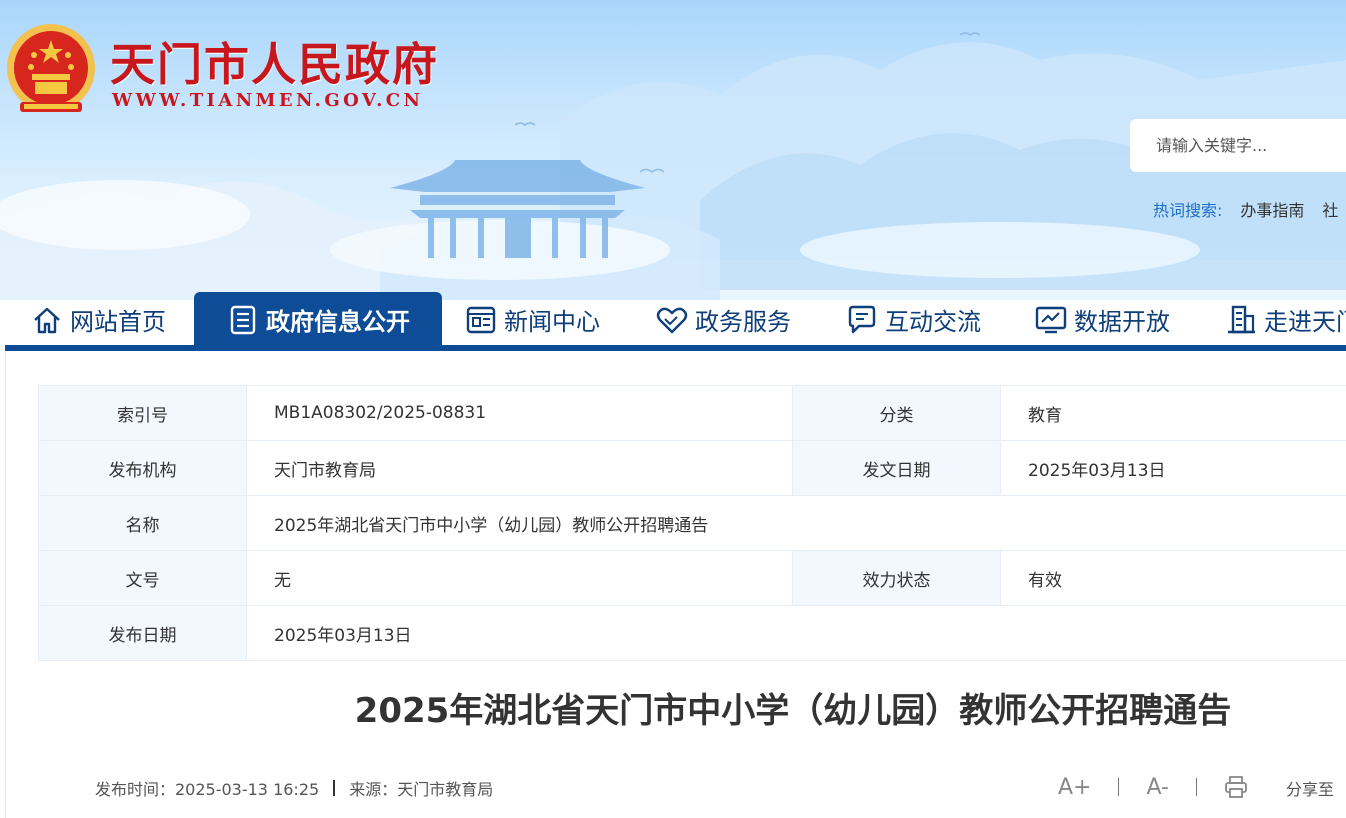 The height and width of the screenshot is (818, 1346). Describe the element at coordinates (896, 413) in the screenshot. I see `meta-key: 分类` at that location.